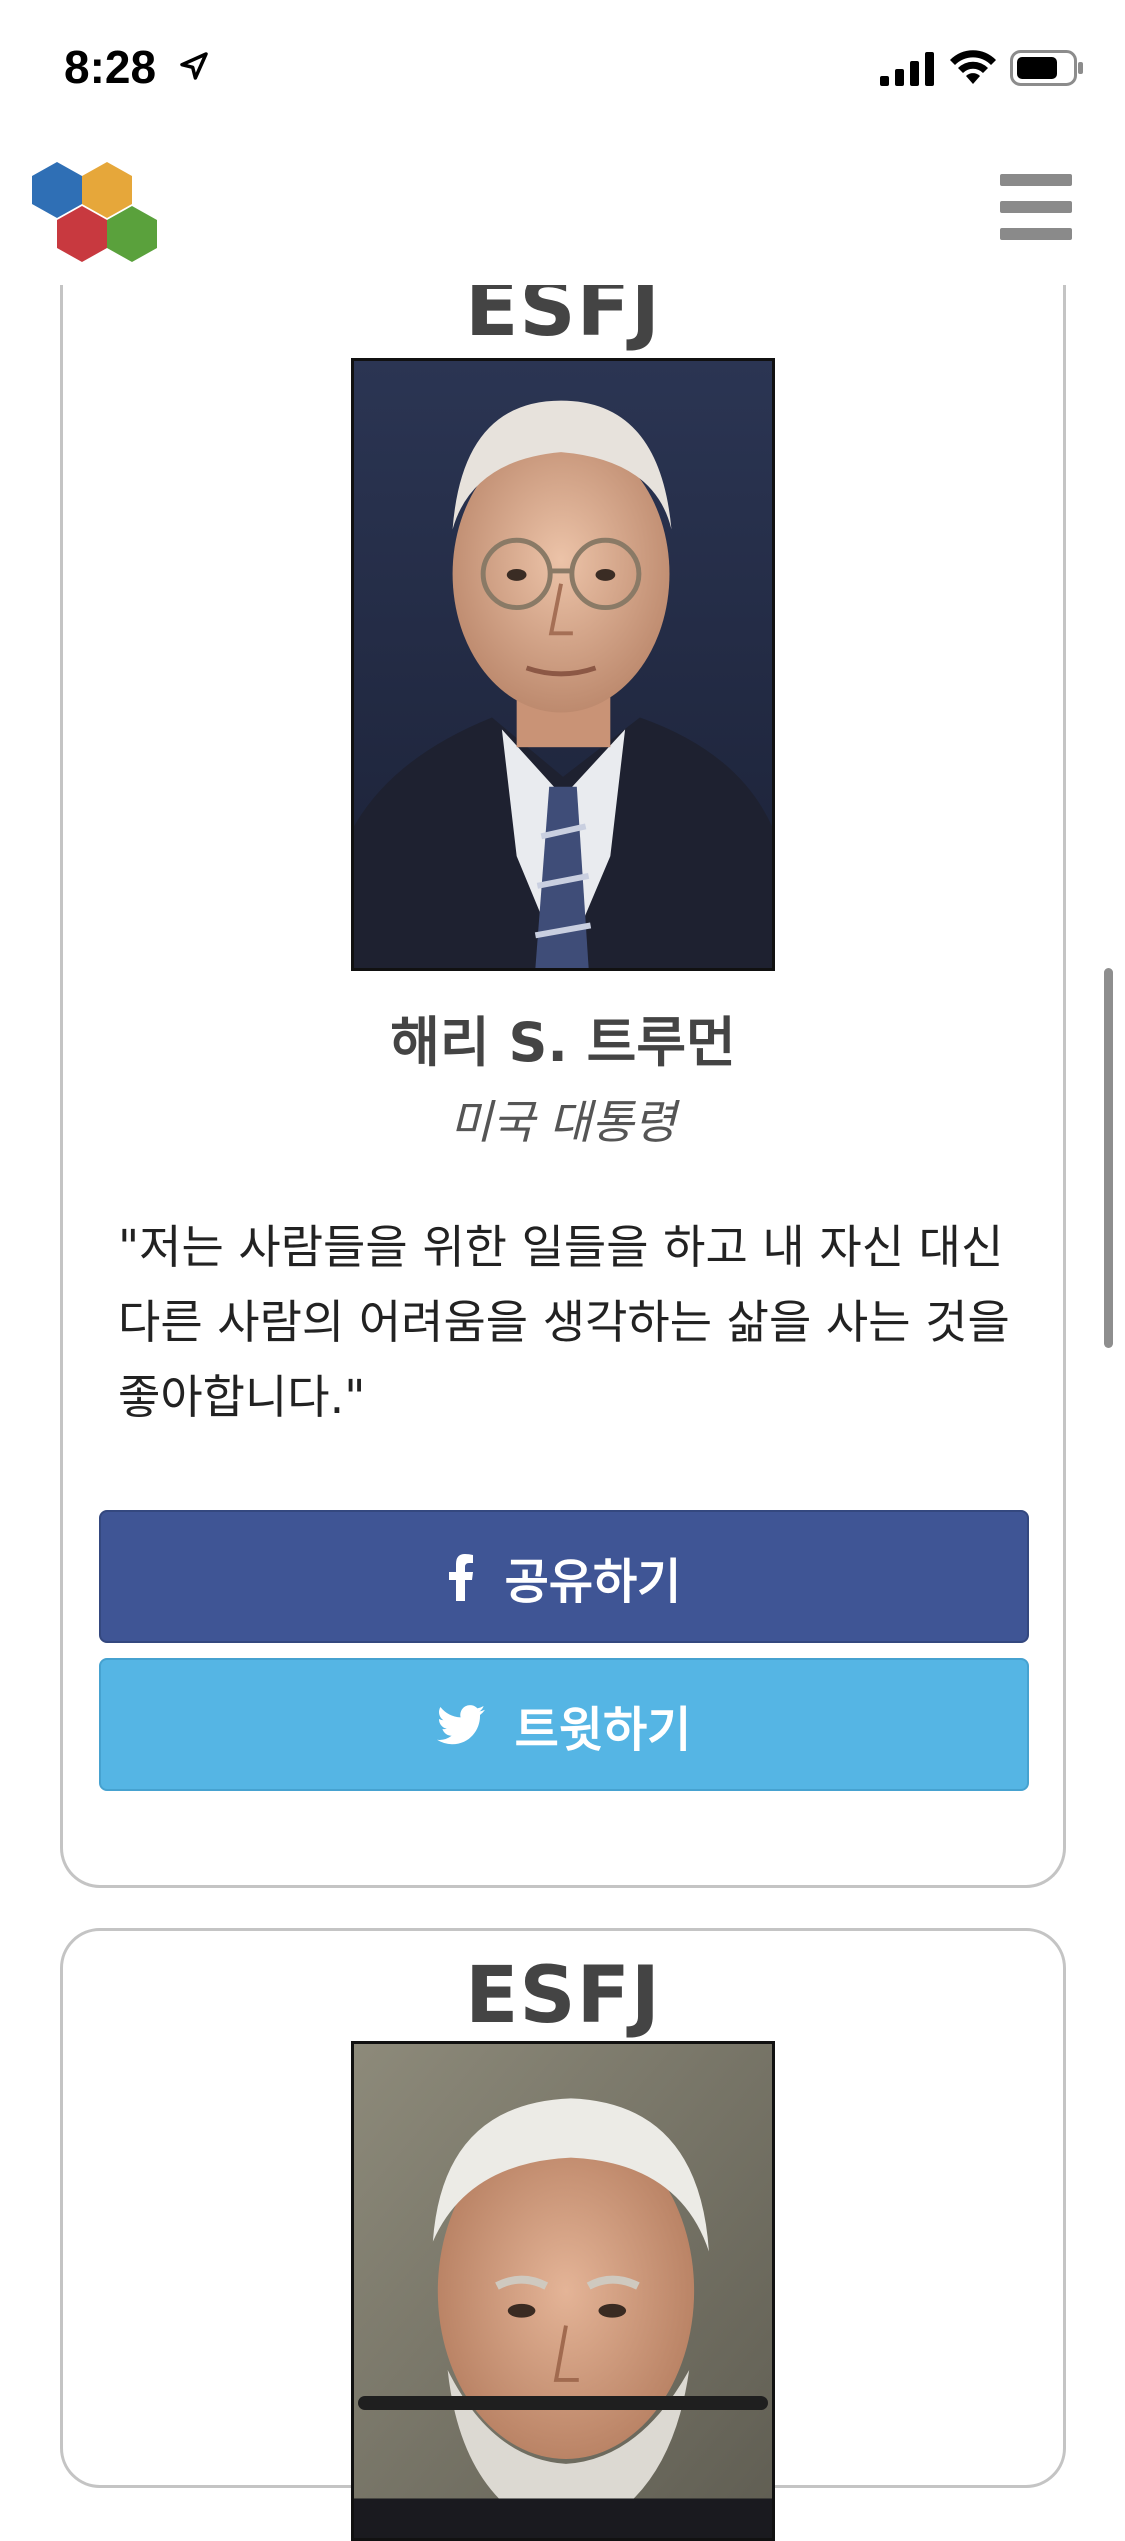  Describe the element at coordinates (563, 1996) in the screenshot. I see `personality-type-label: ESFJ` at that location.